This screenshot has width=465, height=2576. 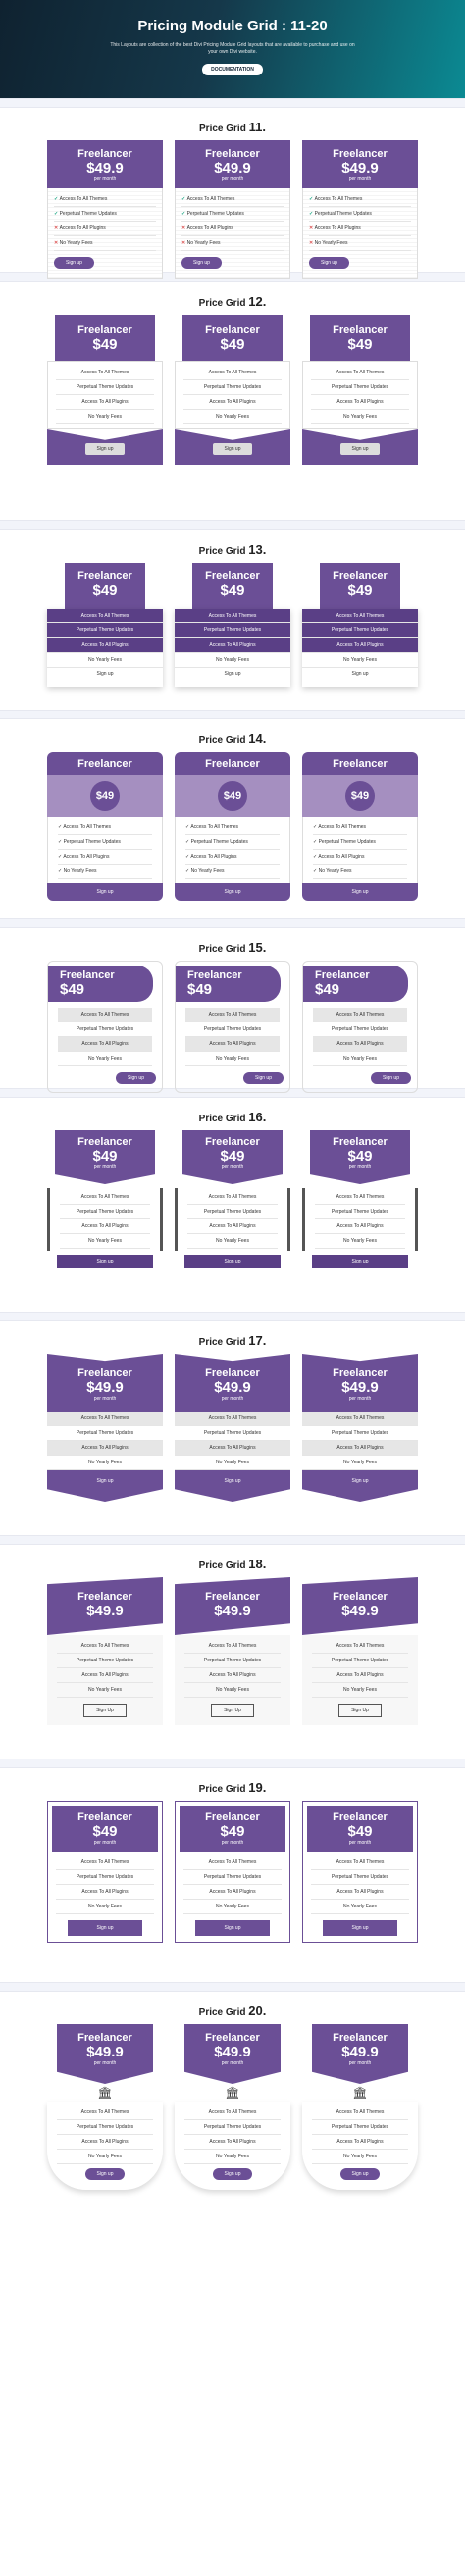 I want to click on signup-button: Sign Up, so click(x=232, y=1710).